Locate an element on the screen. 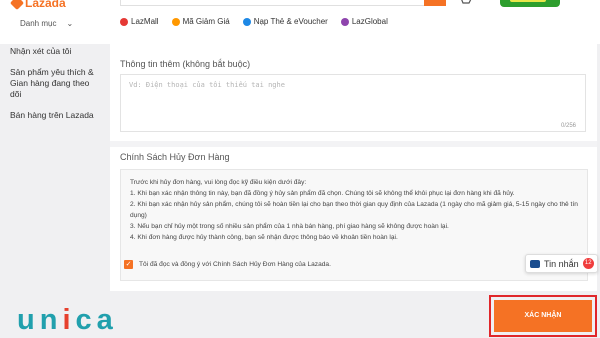 This screenshot has width=600, height=338. promo-banner is located at coordinates (530, 3).